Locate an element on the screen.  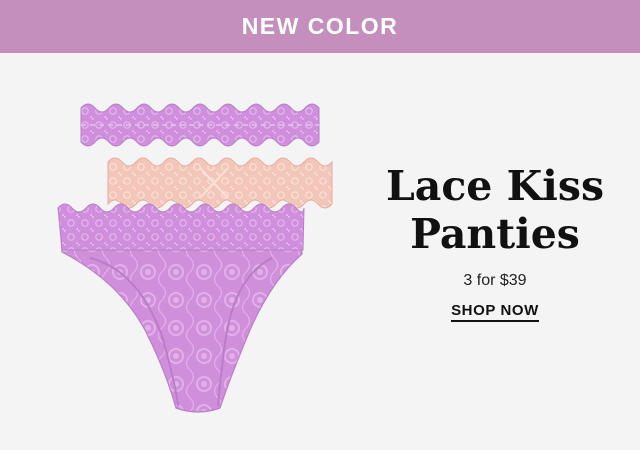
product-headline: Lace Kiss Panties is located at coordinates (495, 210).